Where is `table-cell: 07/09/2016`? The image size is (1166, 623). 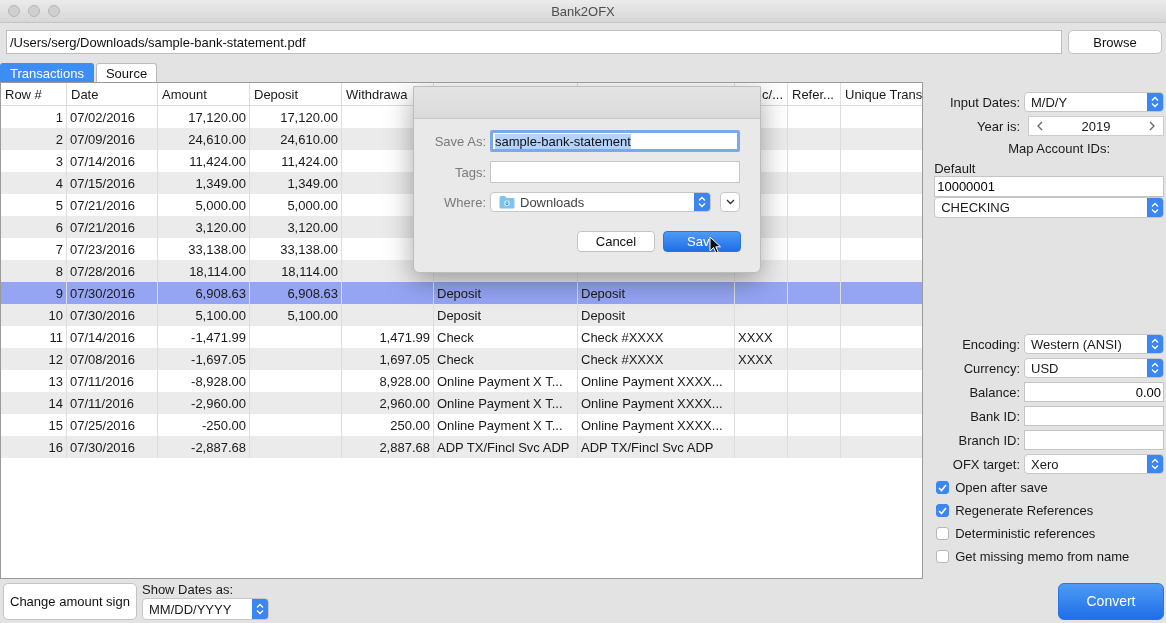 table-cell: 07/09/2016 is located at coordinates (103, 139).